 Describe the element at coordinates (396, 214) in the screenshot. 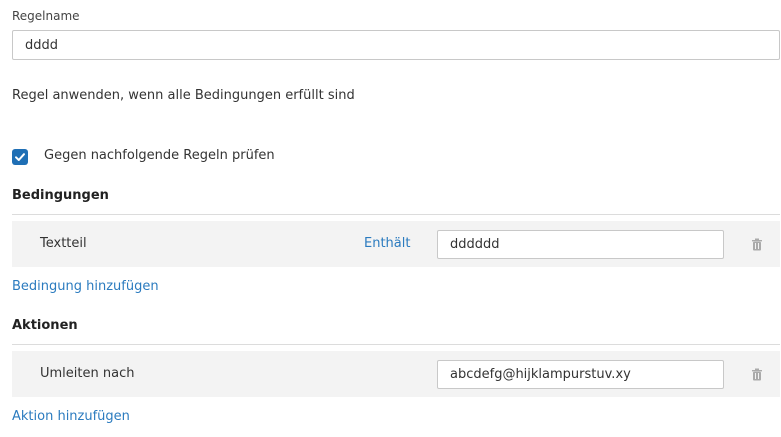

I see `conditions-divider` at that location.